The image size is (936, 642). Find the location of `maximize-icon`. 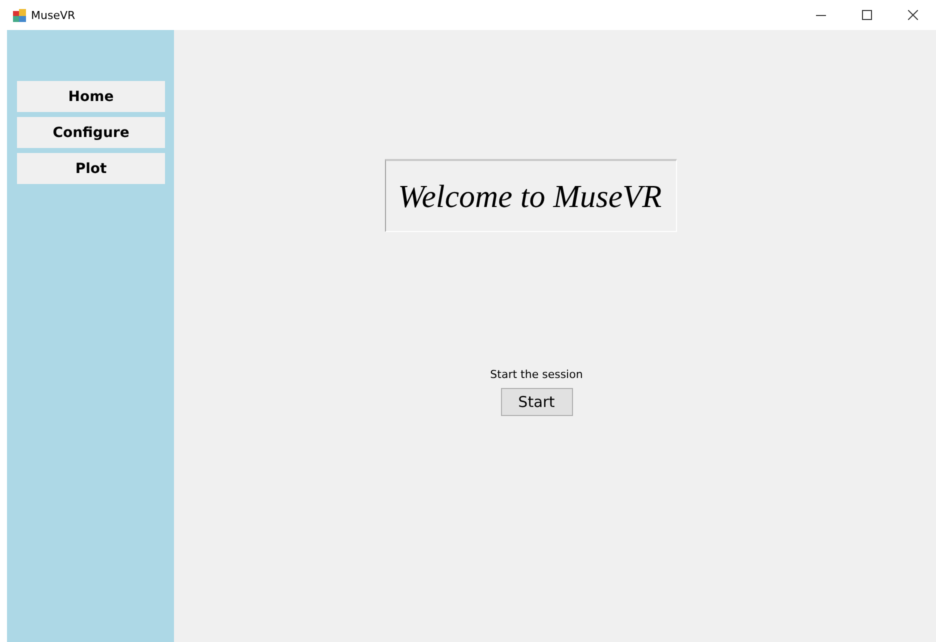

maximize-icon is located at coordinates (867, 15).